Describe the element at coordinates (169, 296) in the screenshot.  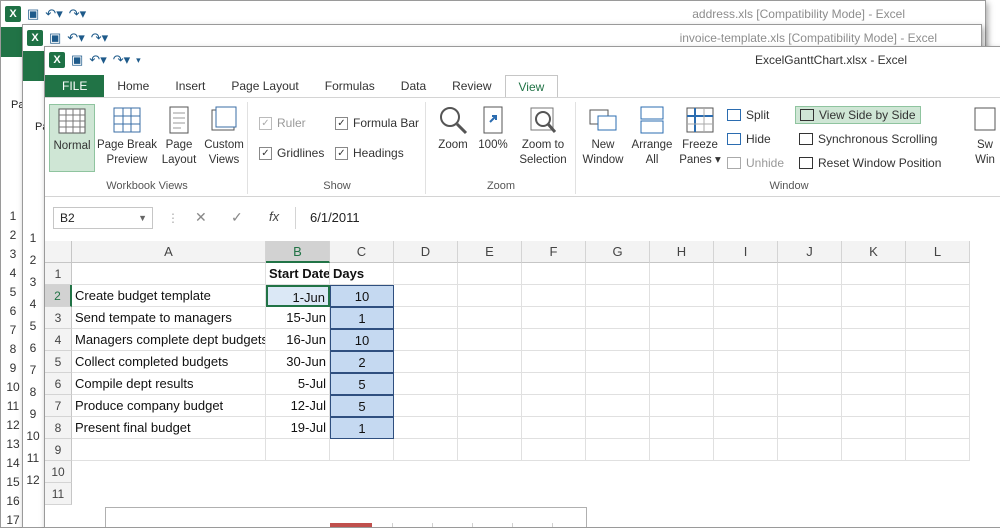
I see `task-cell: Create budget template` at that location.